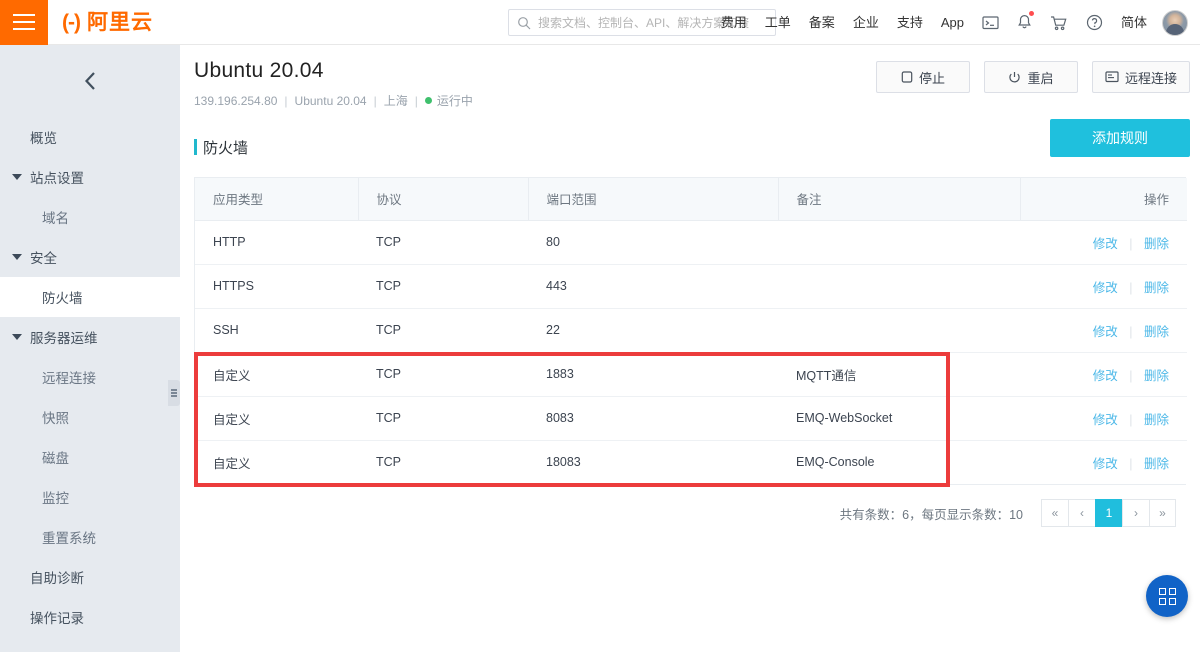  What do you see at coordinates (55, 458) in the screenshot?
I see `sidebar-item-label: 磁盘` at bounding box center [55, 458].